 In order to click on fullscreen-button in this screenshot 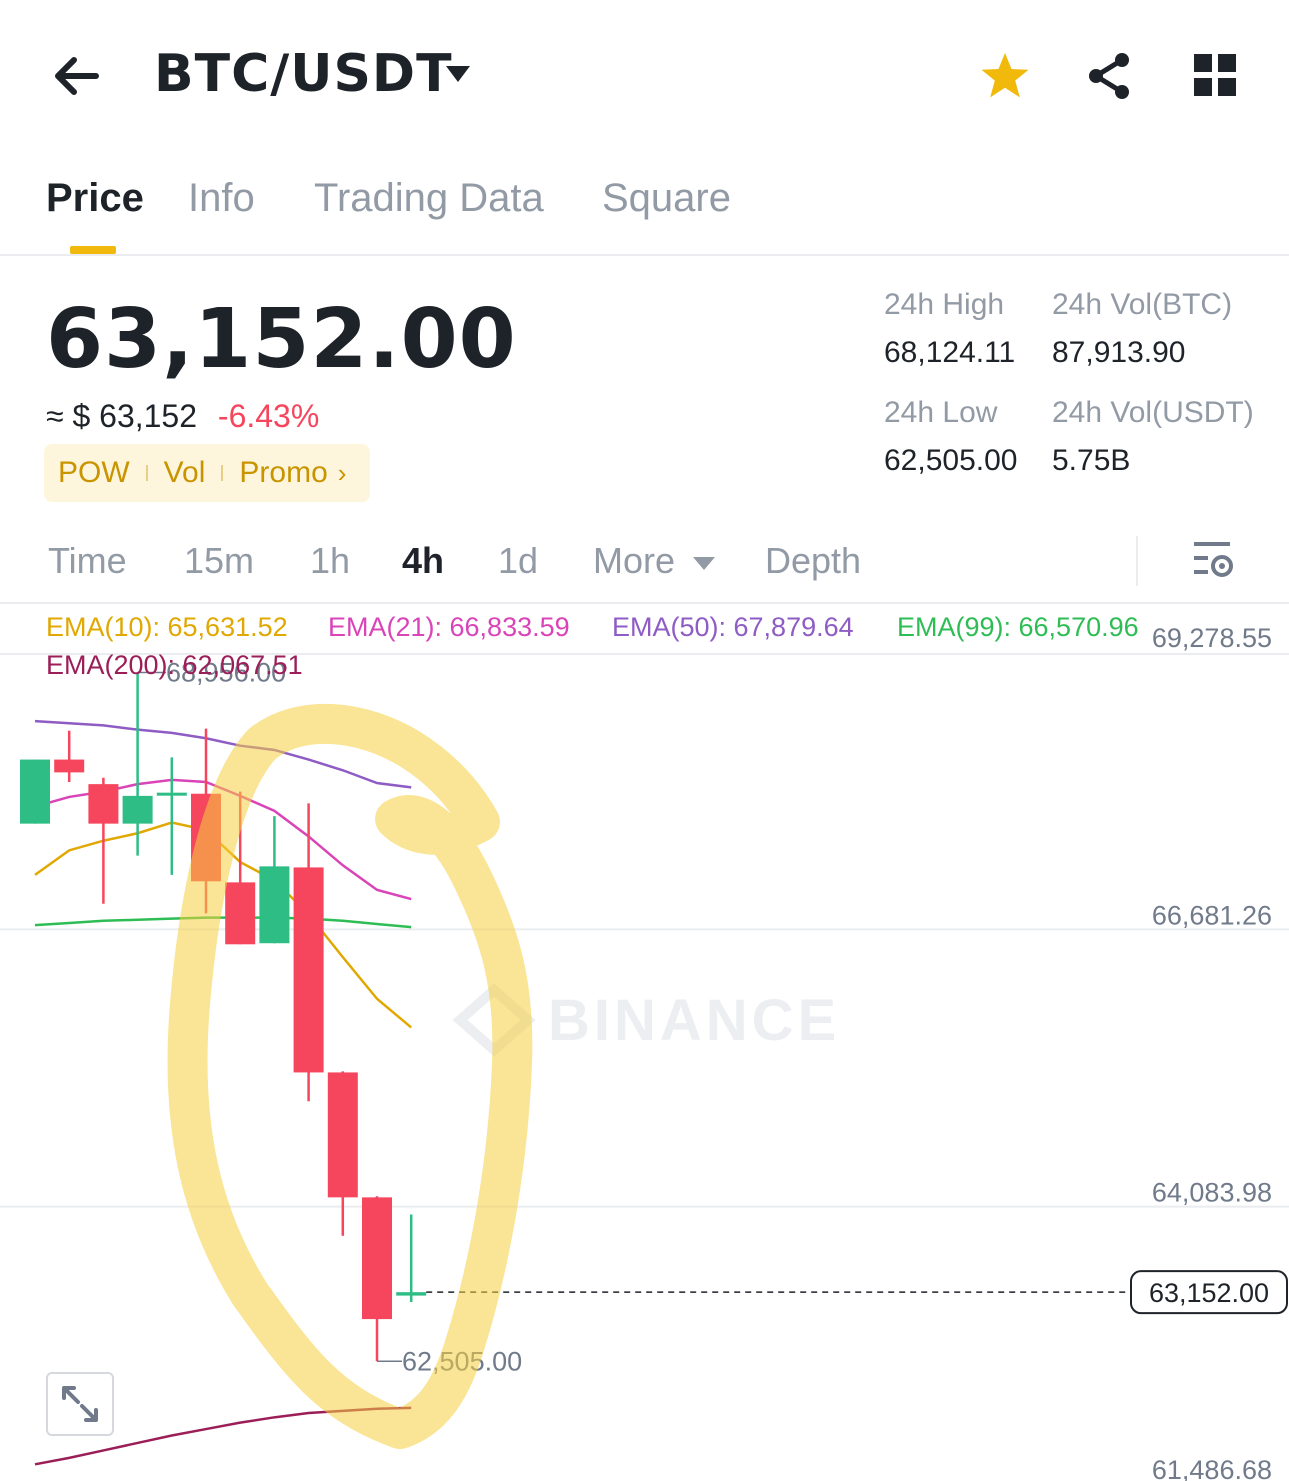, I will do `click(80, 1404)`.